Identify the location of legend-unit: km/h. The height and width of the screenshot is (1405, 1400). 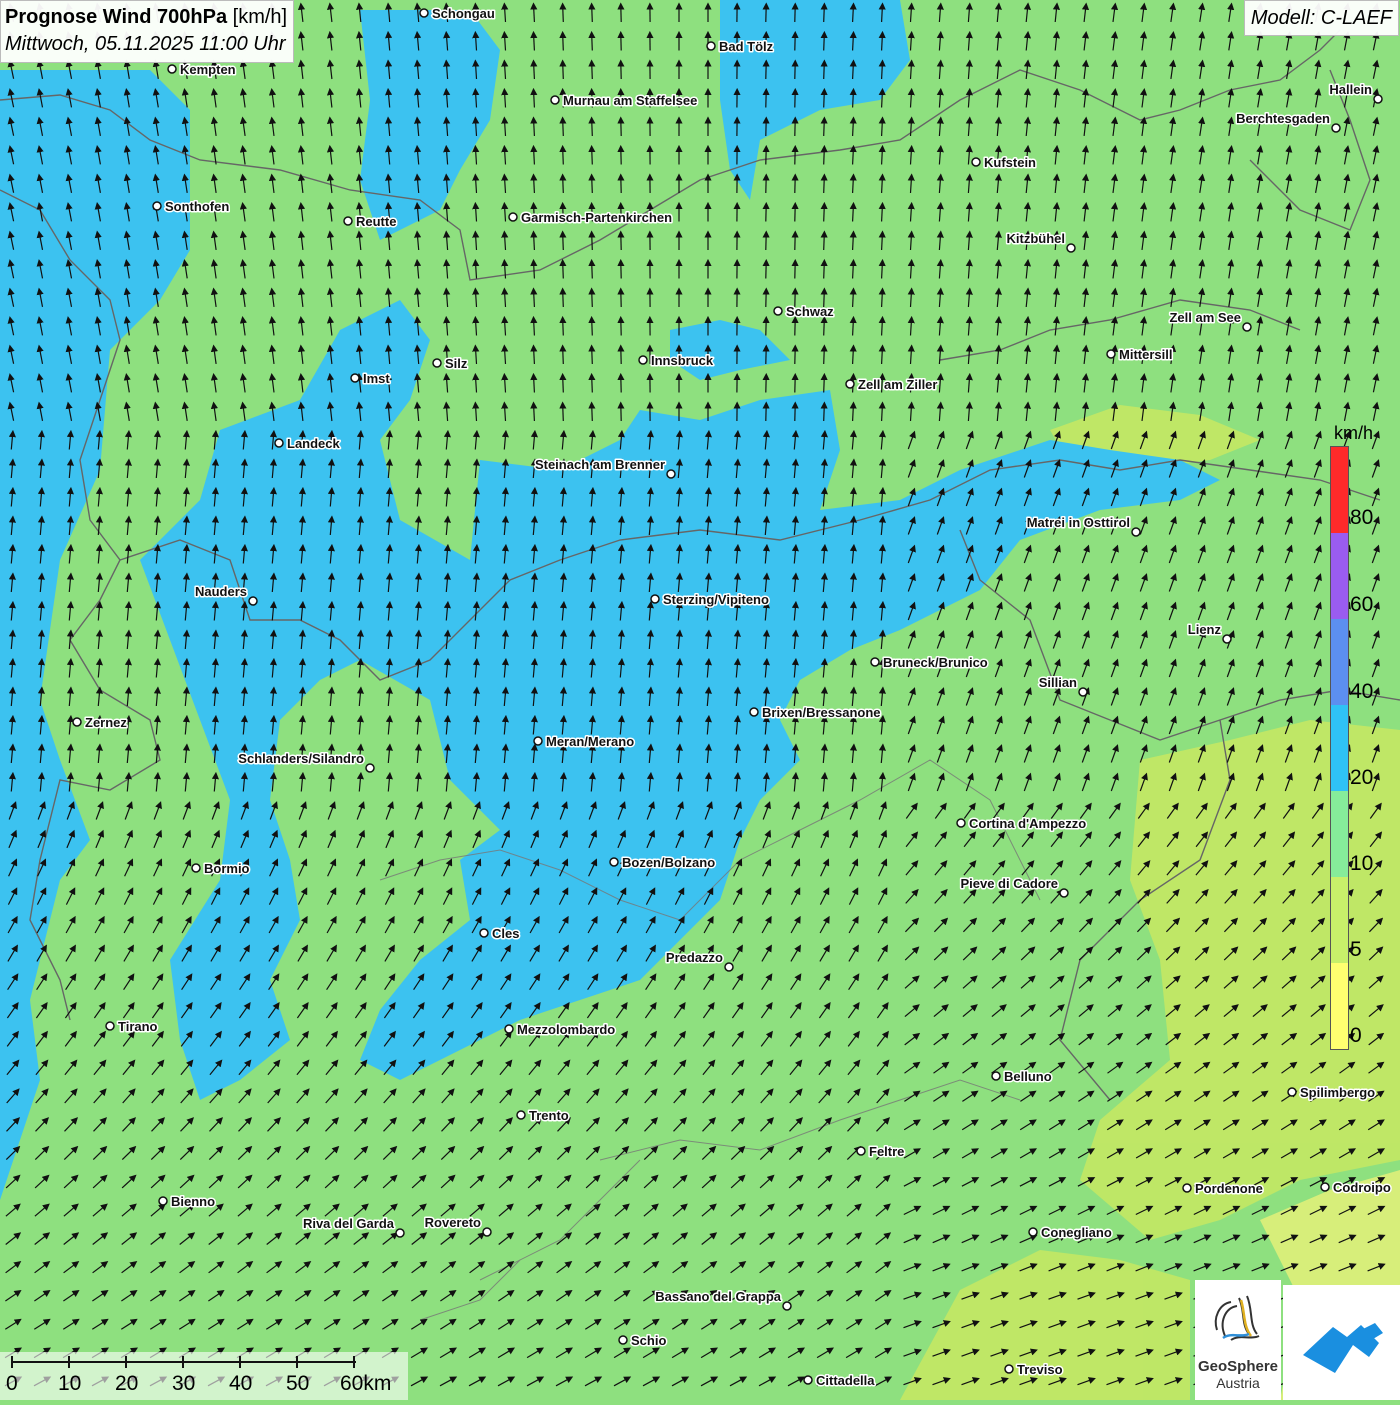
(1353, 433).